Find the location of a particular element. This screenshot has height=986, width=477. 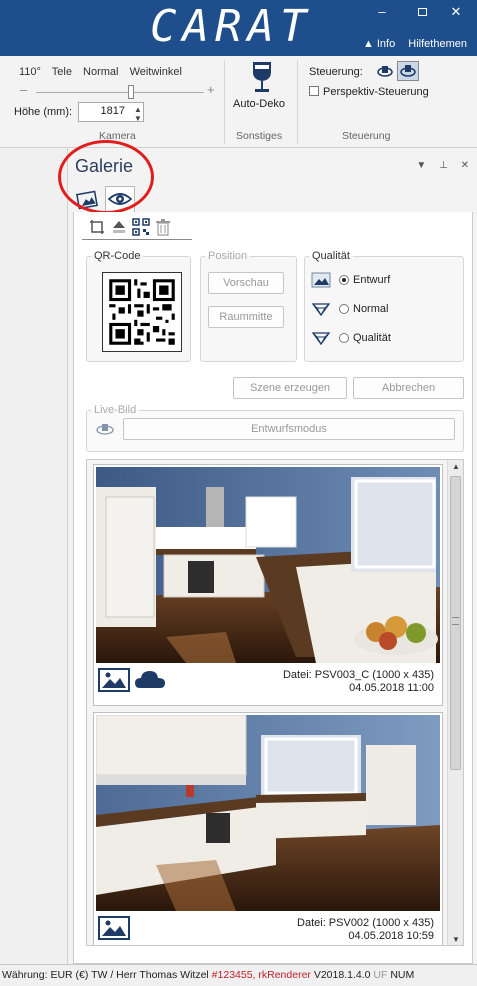

info-link: ▲ Info is located at coordinates (379, 44).